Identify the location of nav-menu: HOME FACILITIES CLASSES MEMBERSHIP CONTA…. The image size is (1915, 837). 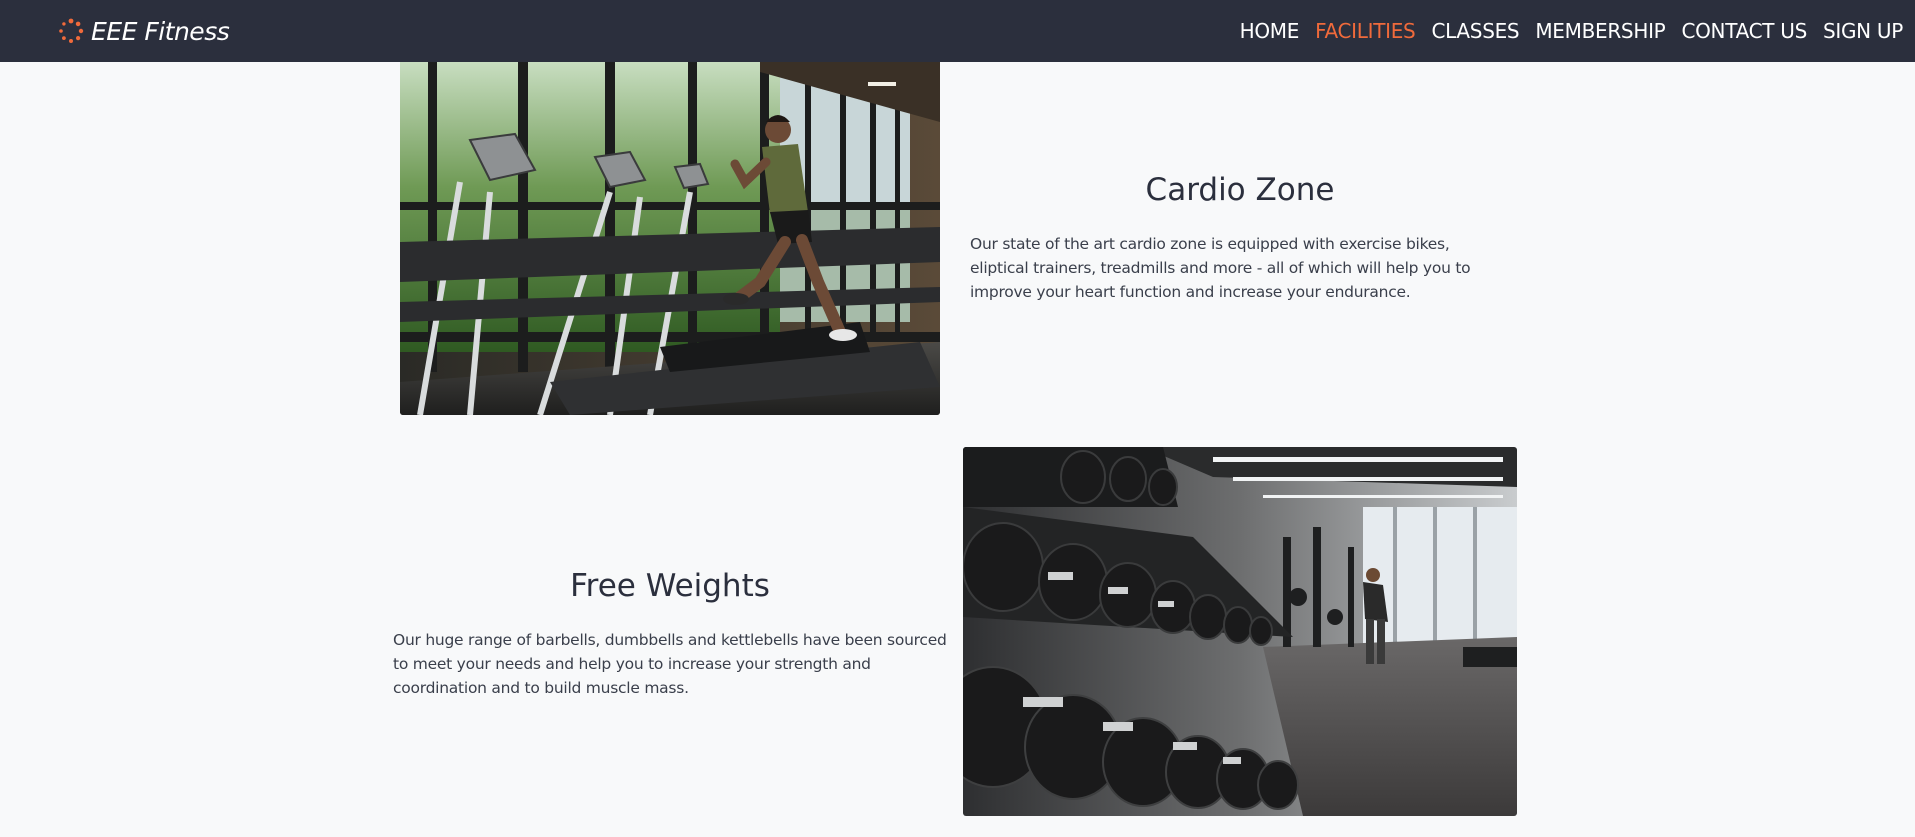
(1564, 31).